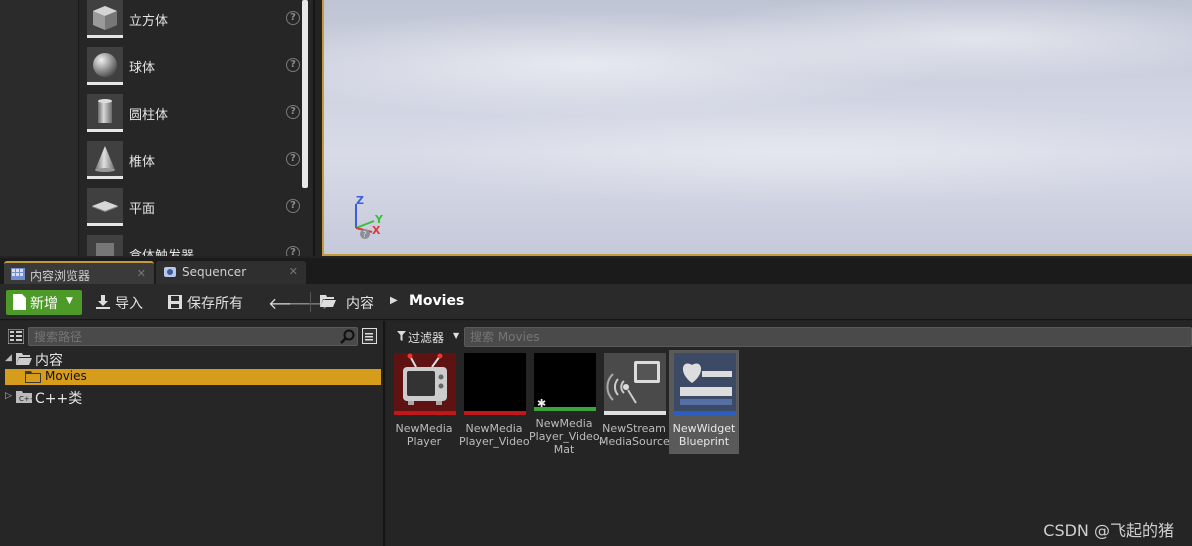  I want to click on axis-gizmo: ? Z Y X, so click(369, 219).